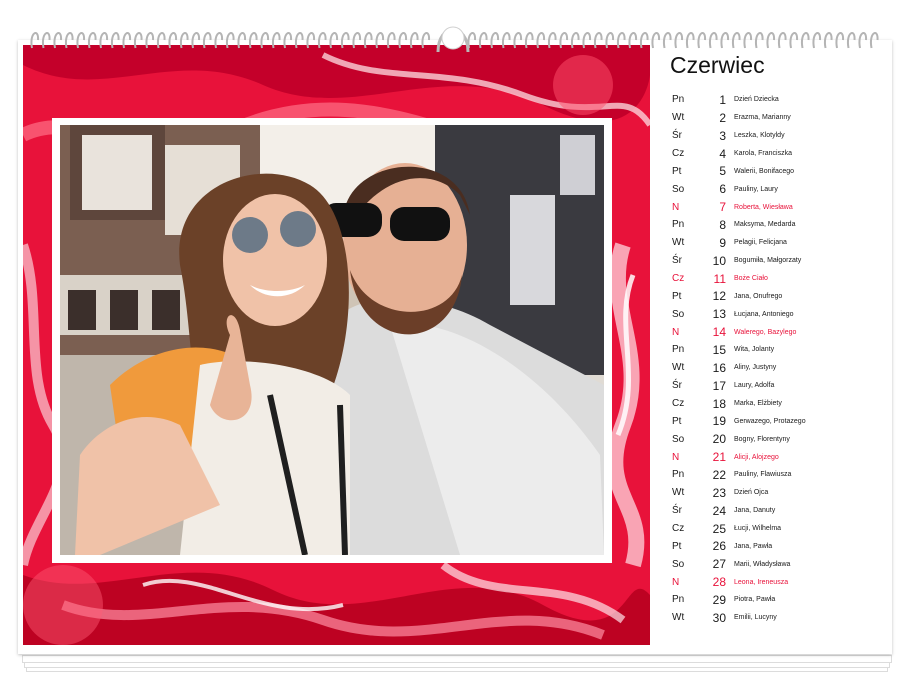  Describe the element at coordinates (780, 582) in the screenshot. I see `holiday-row: N 28 Leona, Ireneusza` at that location.